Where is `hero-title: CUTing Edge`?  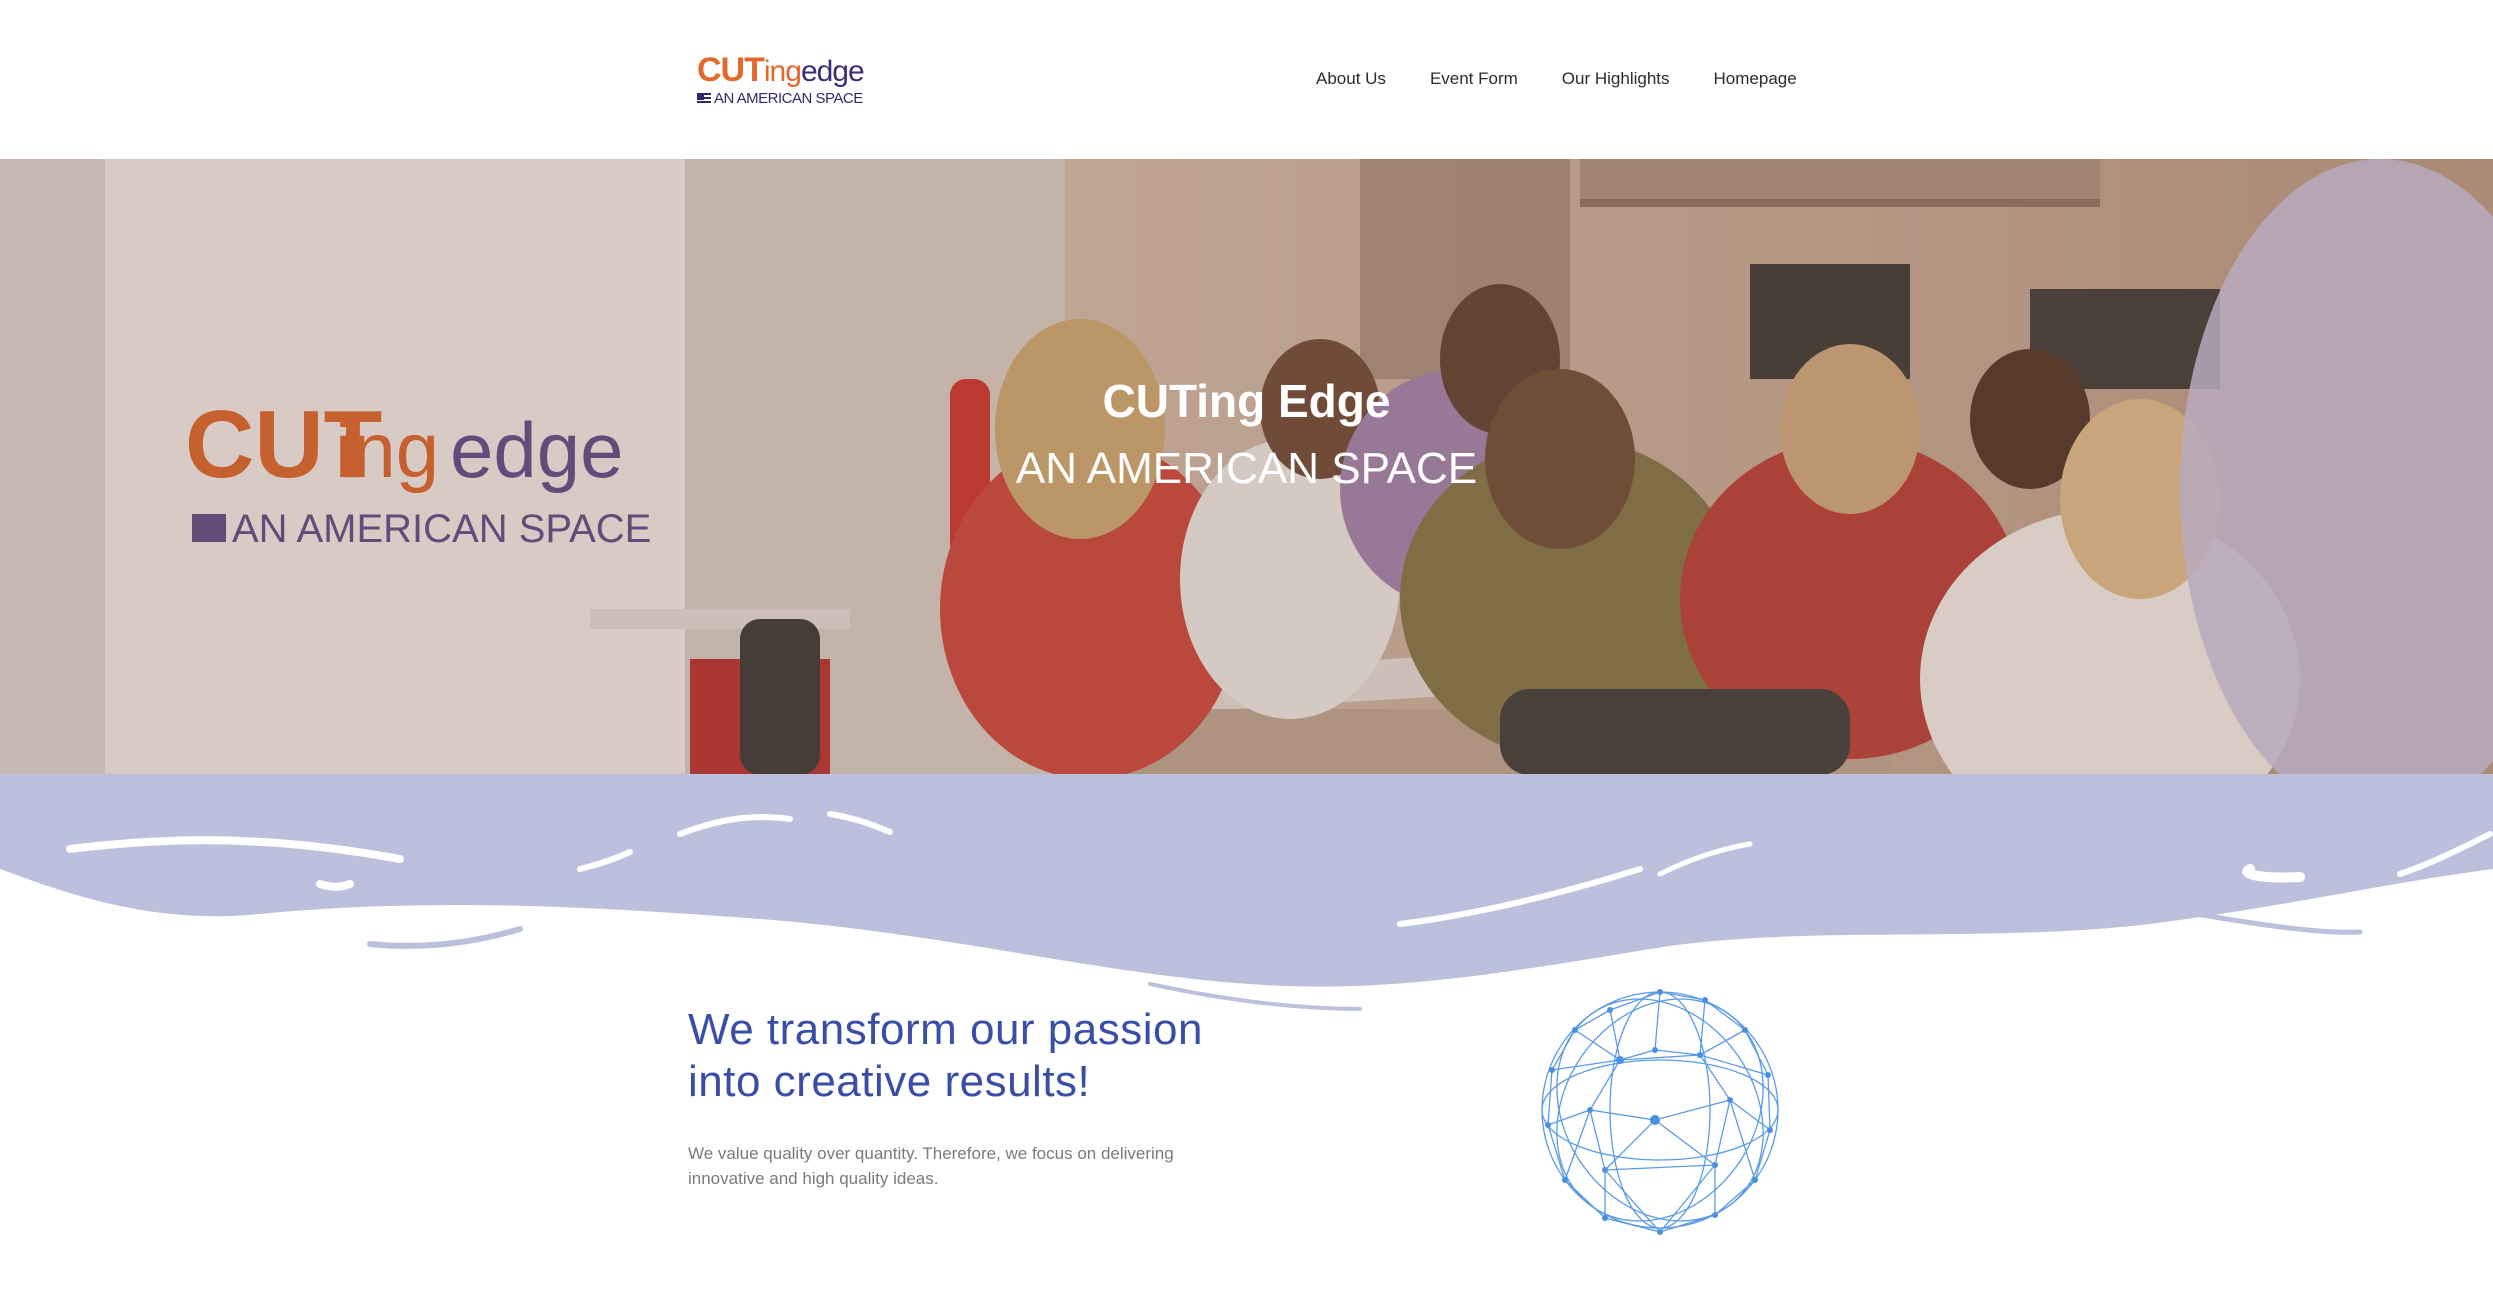 hero-title: CUTing Edge is located at coordinates (1246, 401).